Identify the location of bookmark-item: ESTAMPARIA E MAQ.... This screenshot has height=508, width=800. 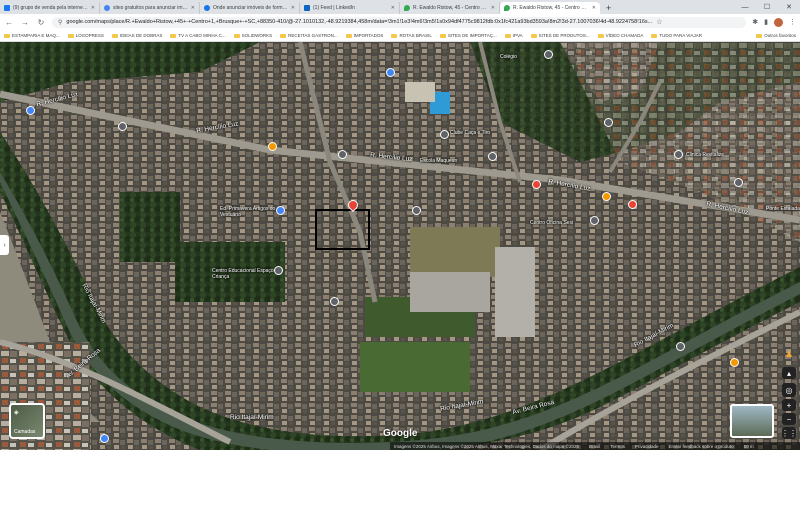
(32, 35).